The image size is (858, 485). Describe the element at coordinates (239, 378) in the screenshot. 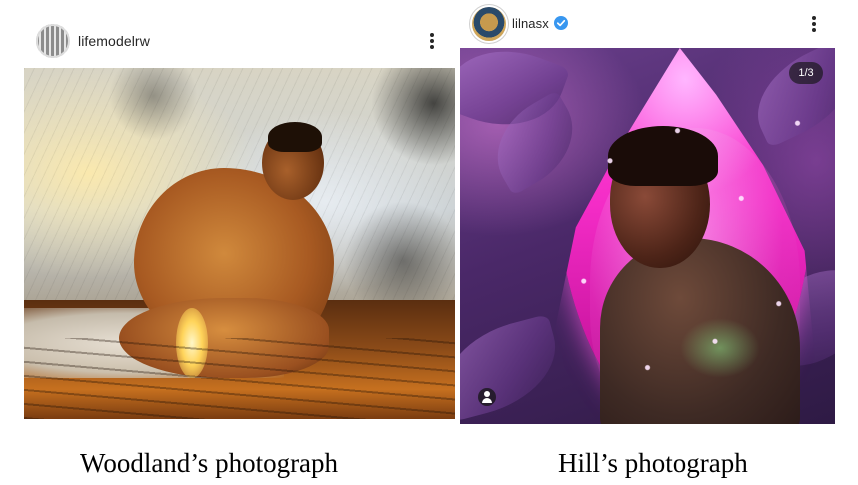

I see `photo-streaks` at that location.